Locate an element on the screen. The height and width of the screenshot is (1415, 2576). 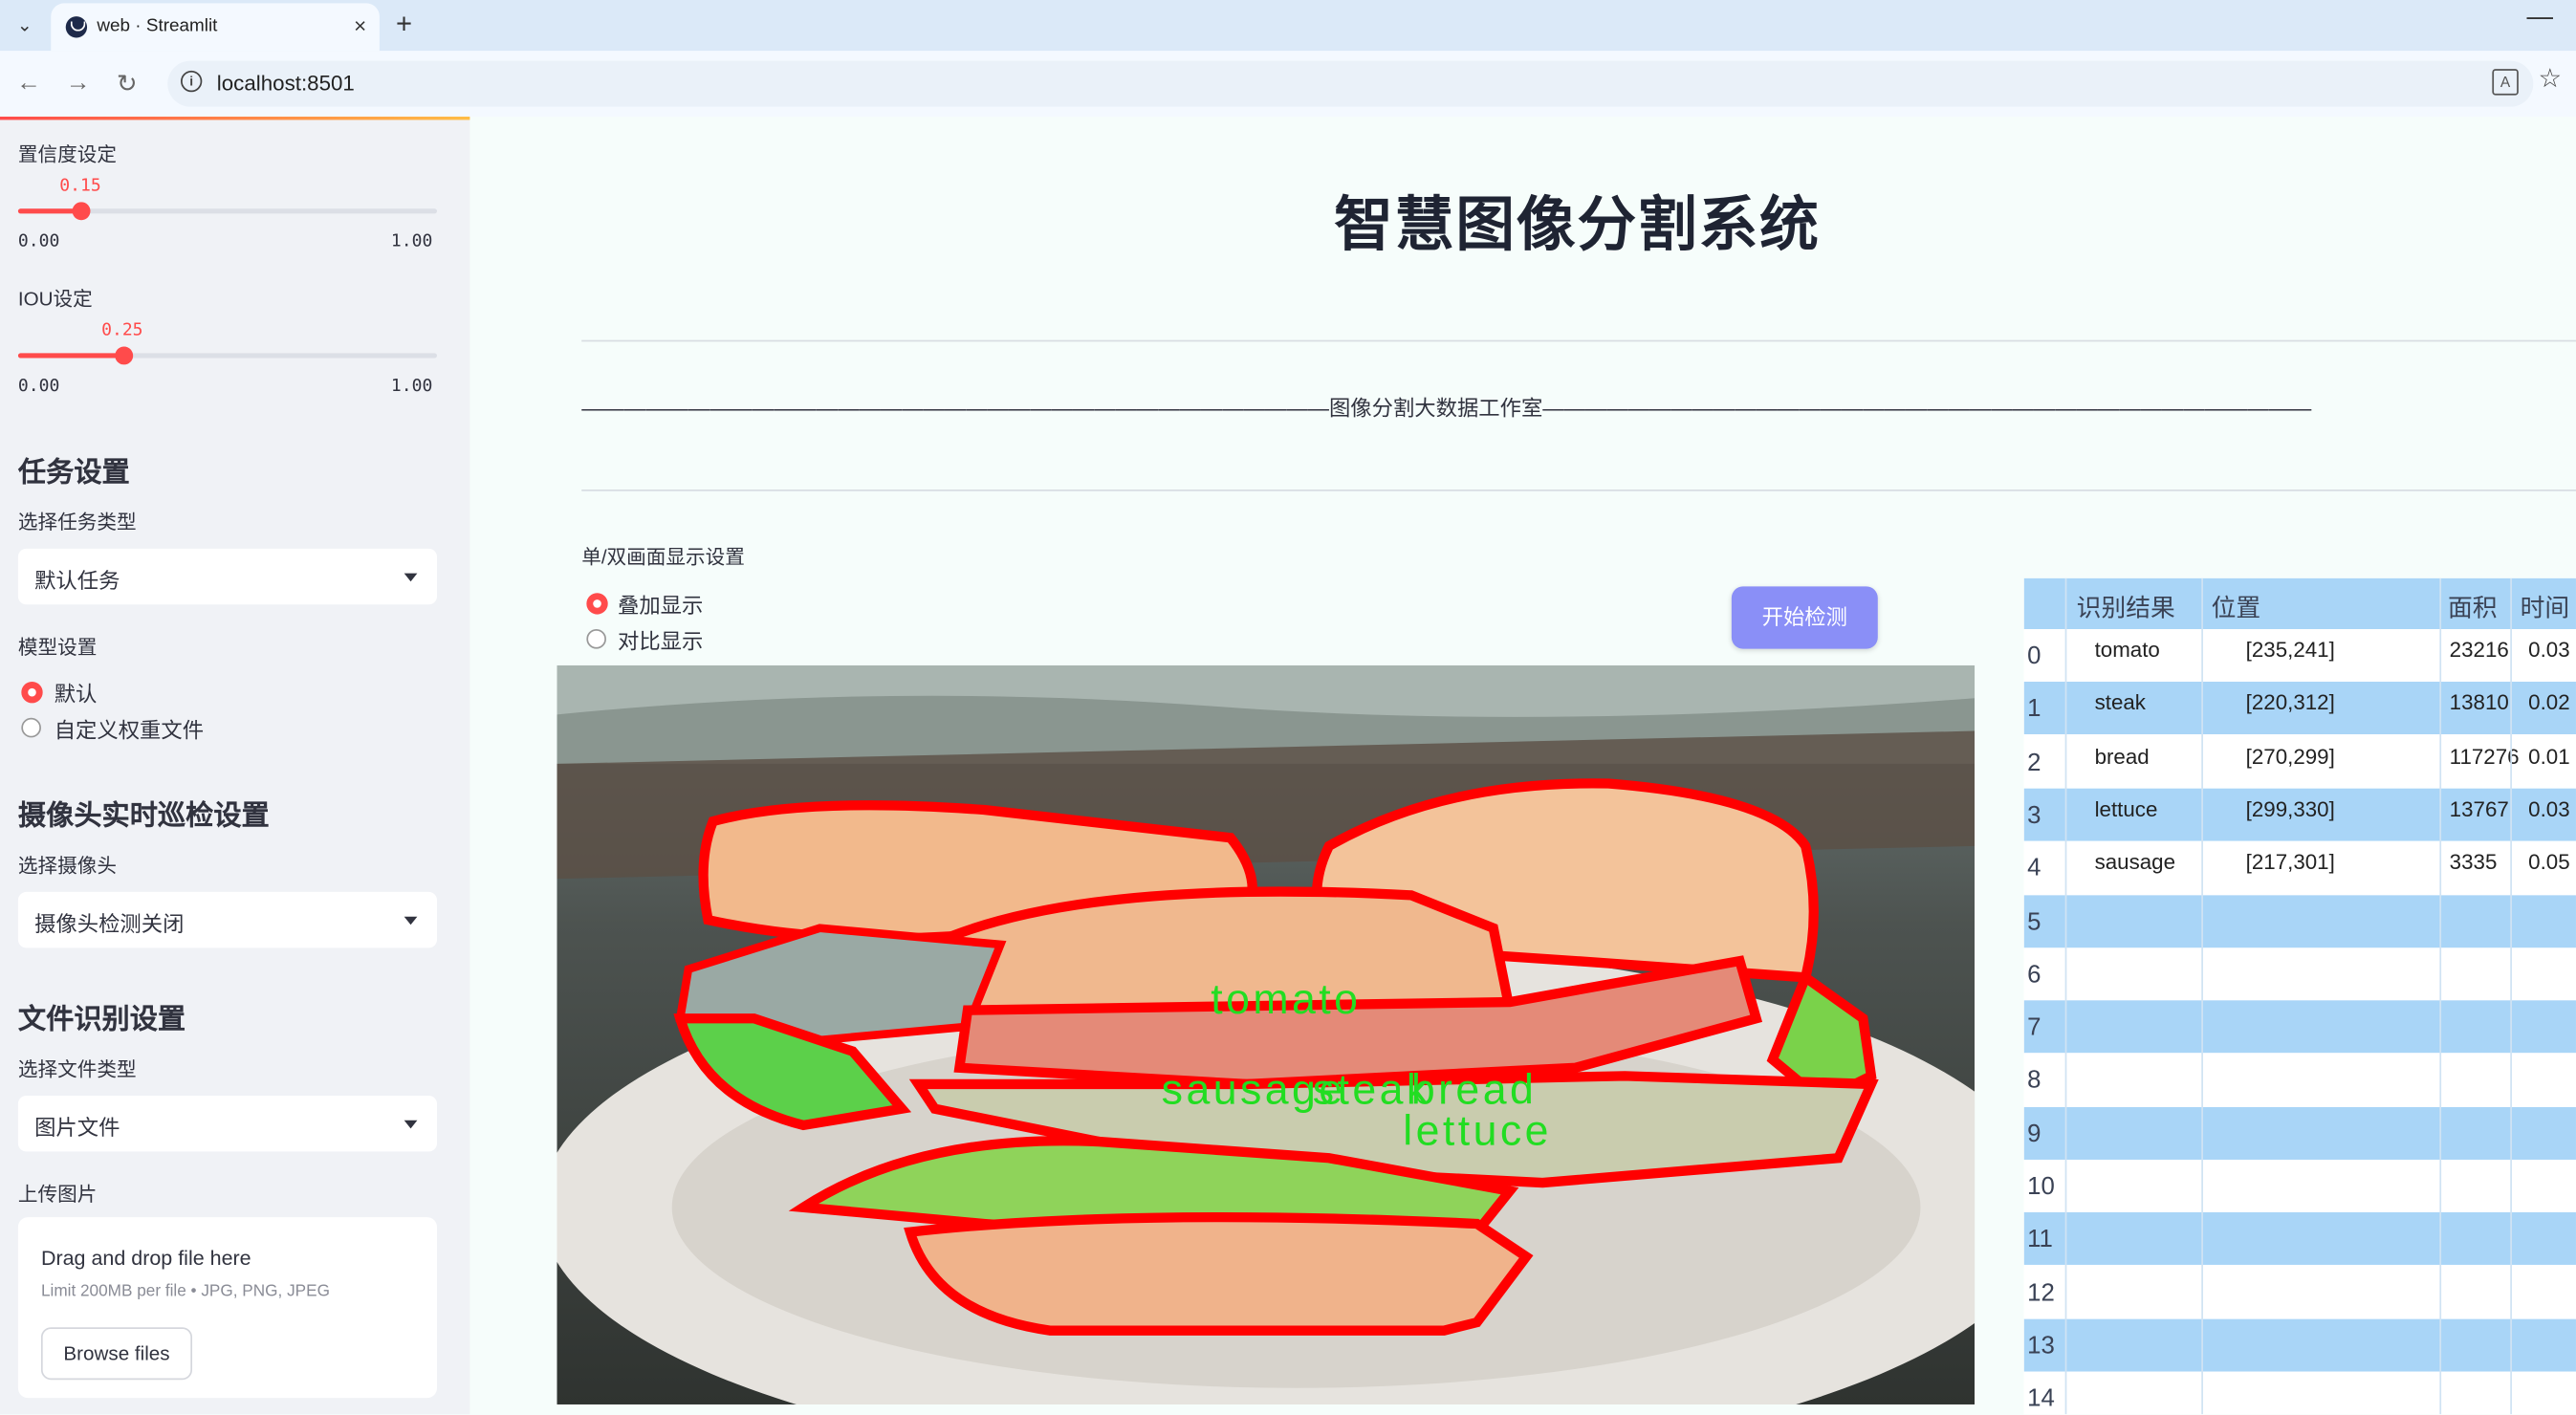
streamlit-favicon-icon is located at coordinates (76, 27).